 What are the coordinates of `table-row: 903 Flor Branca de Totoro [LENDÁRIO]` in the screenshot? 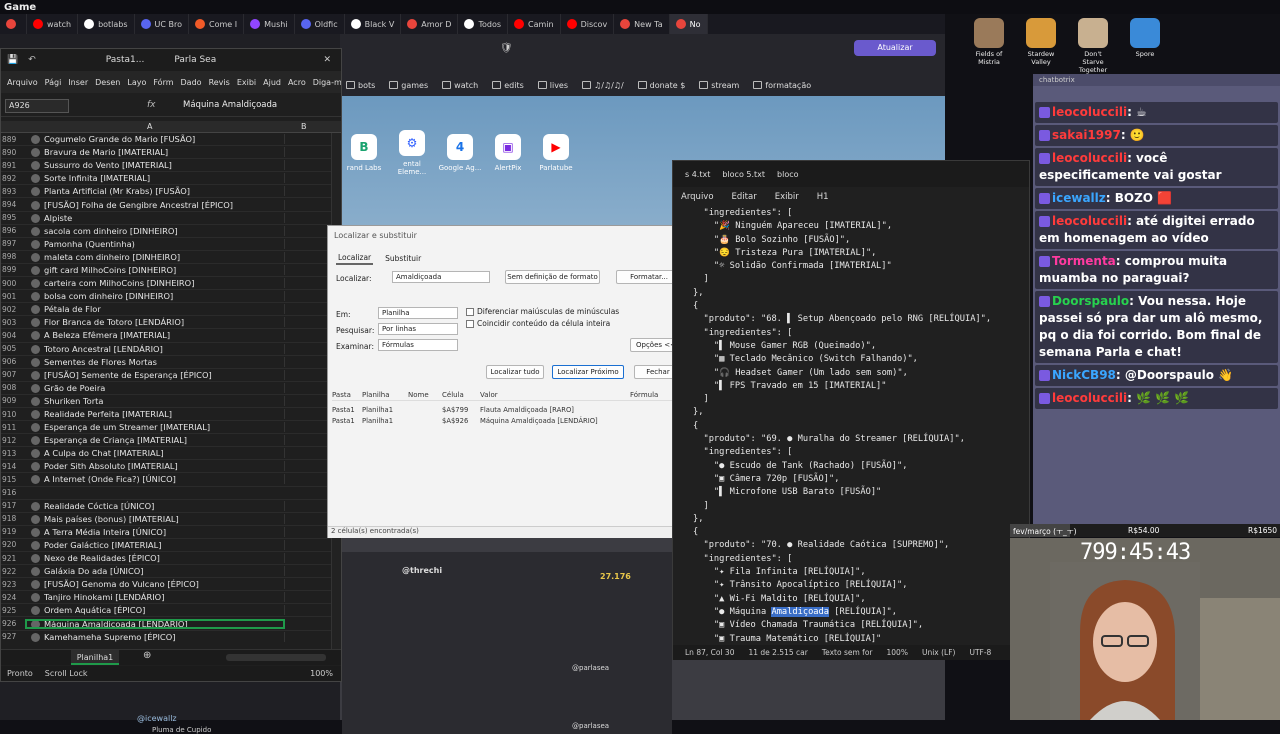 It's located at (166, 323).